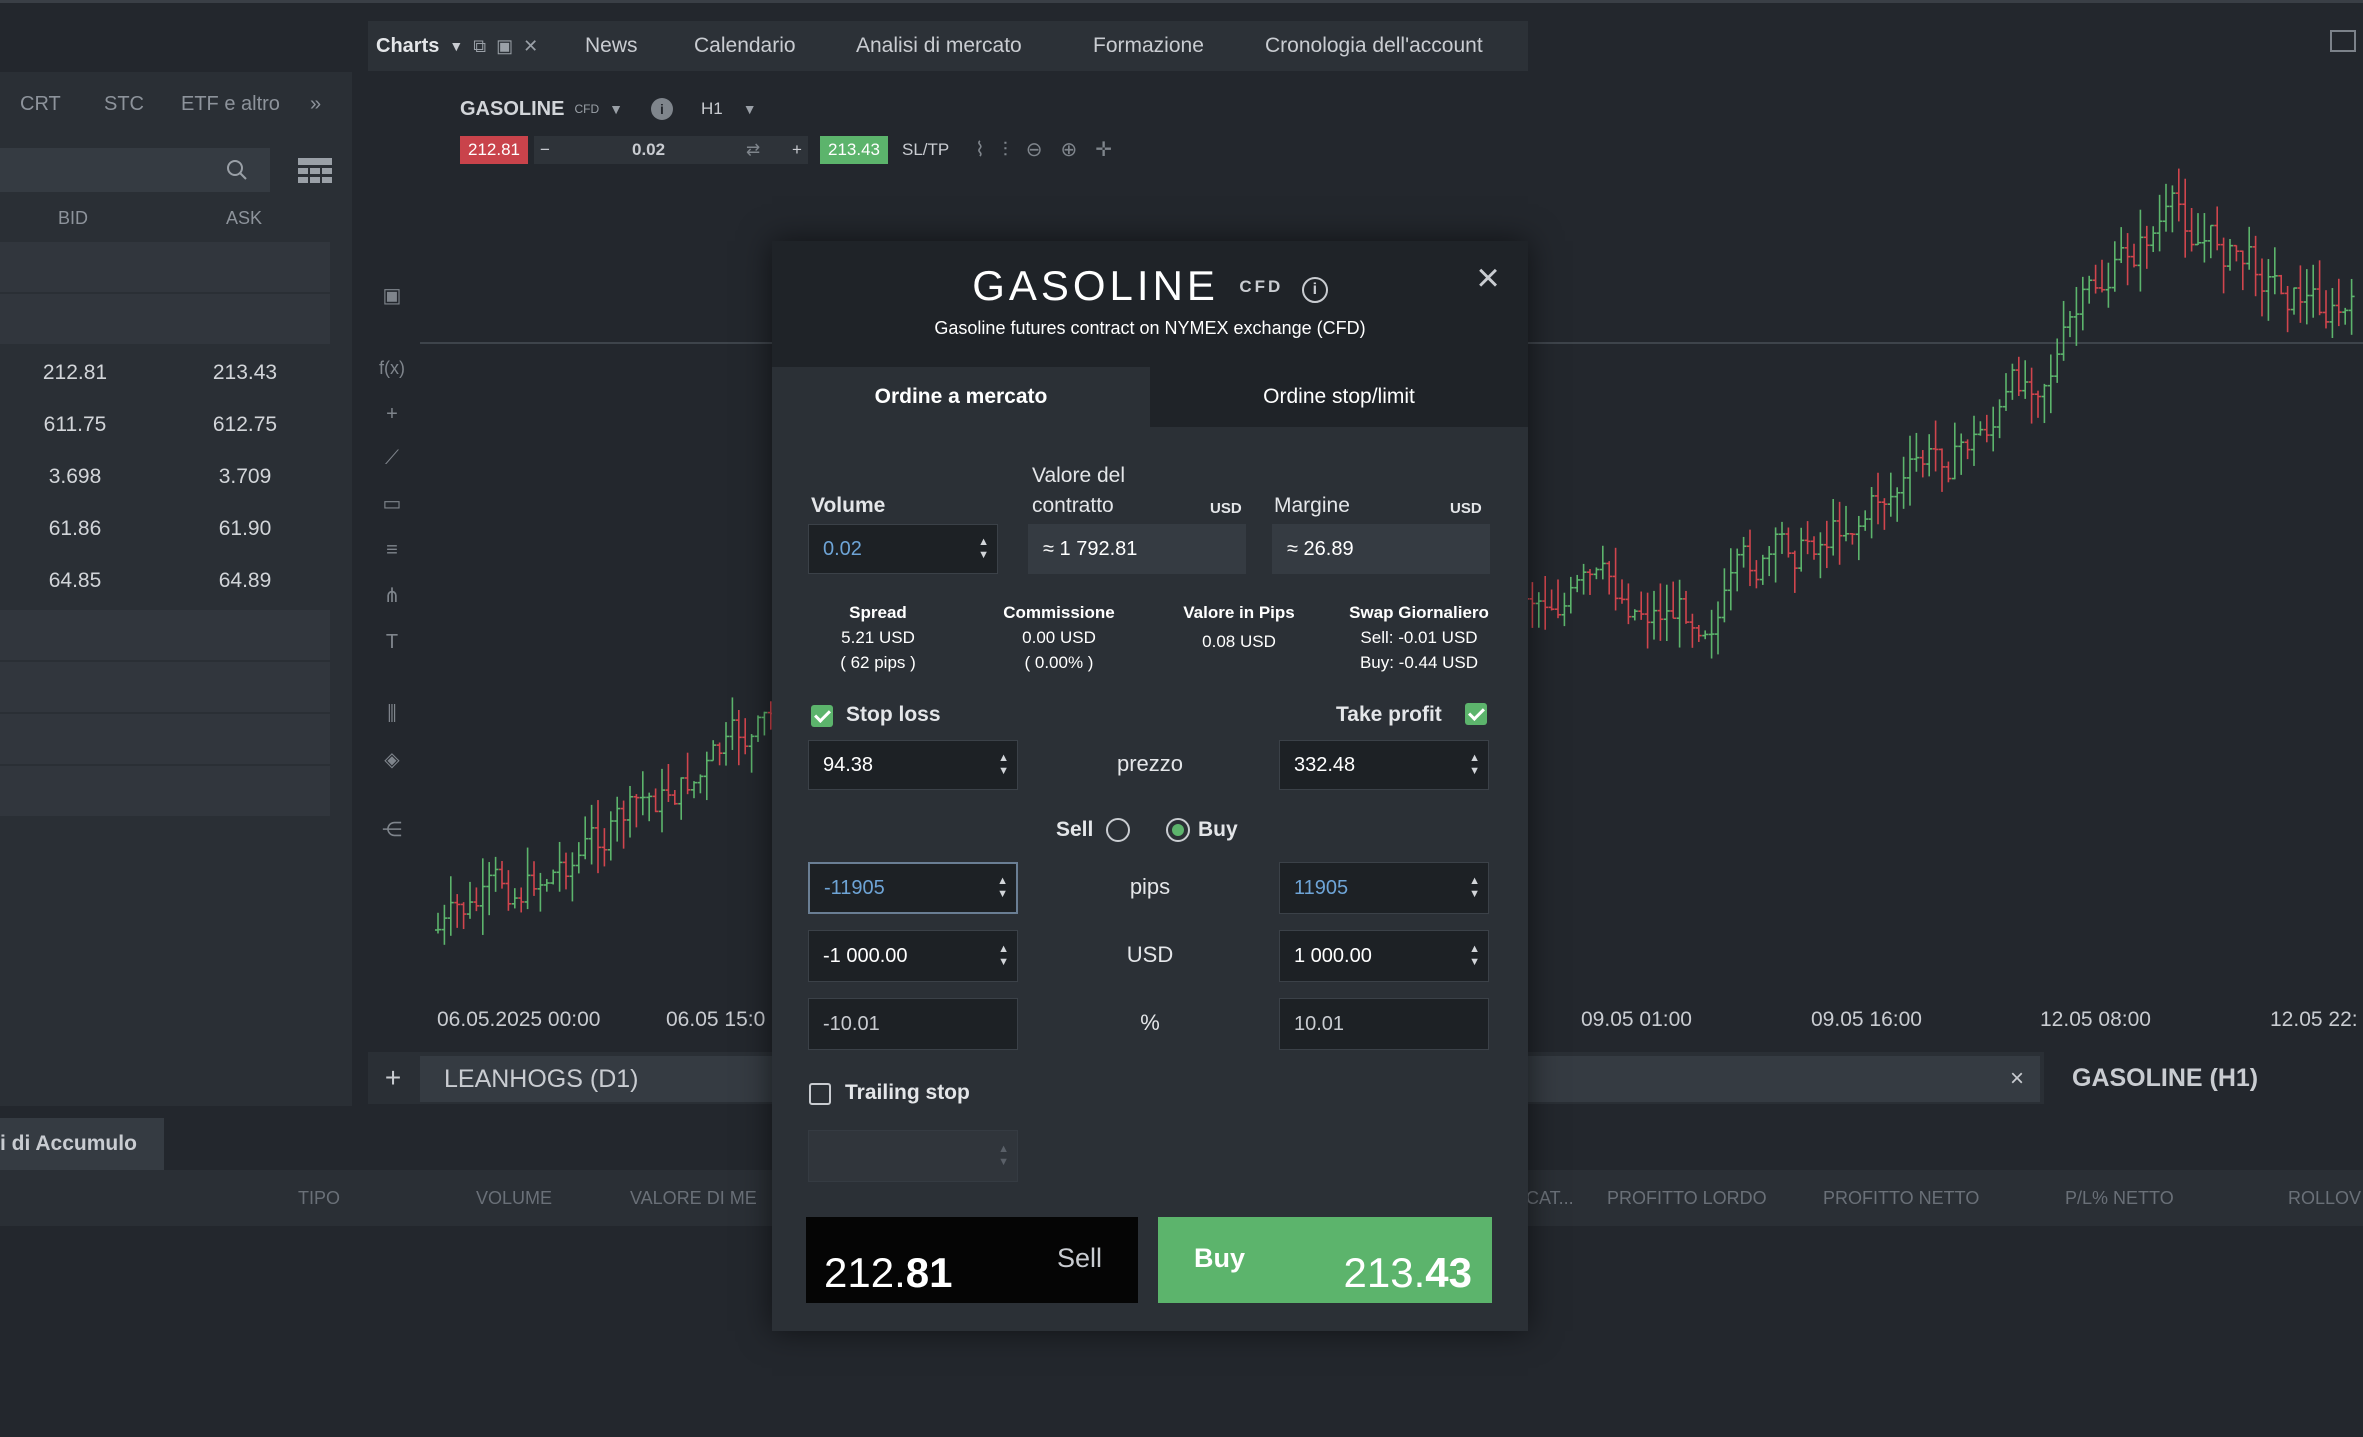 The height and width of the screenshot is (1437, 2363). What do you see at coordinates (408, 45) in the screenshot?
I see `charts-tab-label: Charts` at bounding box center [408, 45].